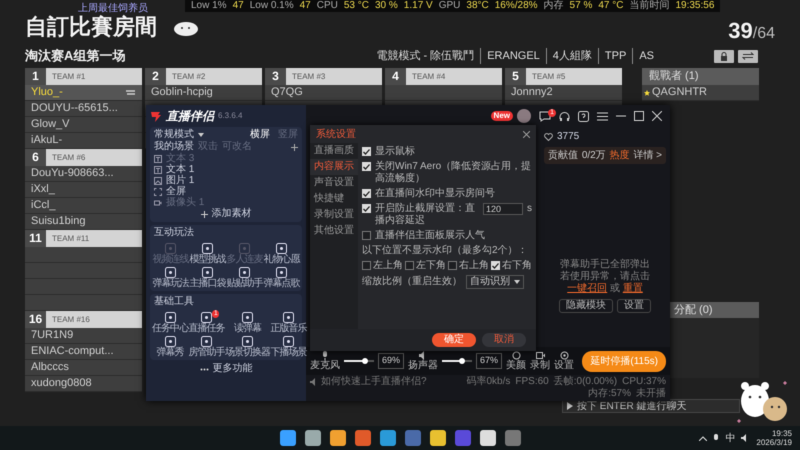 This screenshot has height=450, width=800. What do you see at coordinates (334, 183) in the screenshot?
I see `settings-tab: 声音设置` at bounding box center [334, 183].